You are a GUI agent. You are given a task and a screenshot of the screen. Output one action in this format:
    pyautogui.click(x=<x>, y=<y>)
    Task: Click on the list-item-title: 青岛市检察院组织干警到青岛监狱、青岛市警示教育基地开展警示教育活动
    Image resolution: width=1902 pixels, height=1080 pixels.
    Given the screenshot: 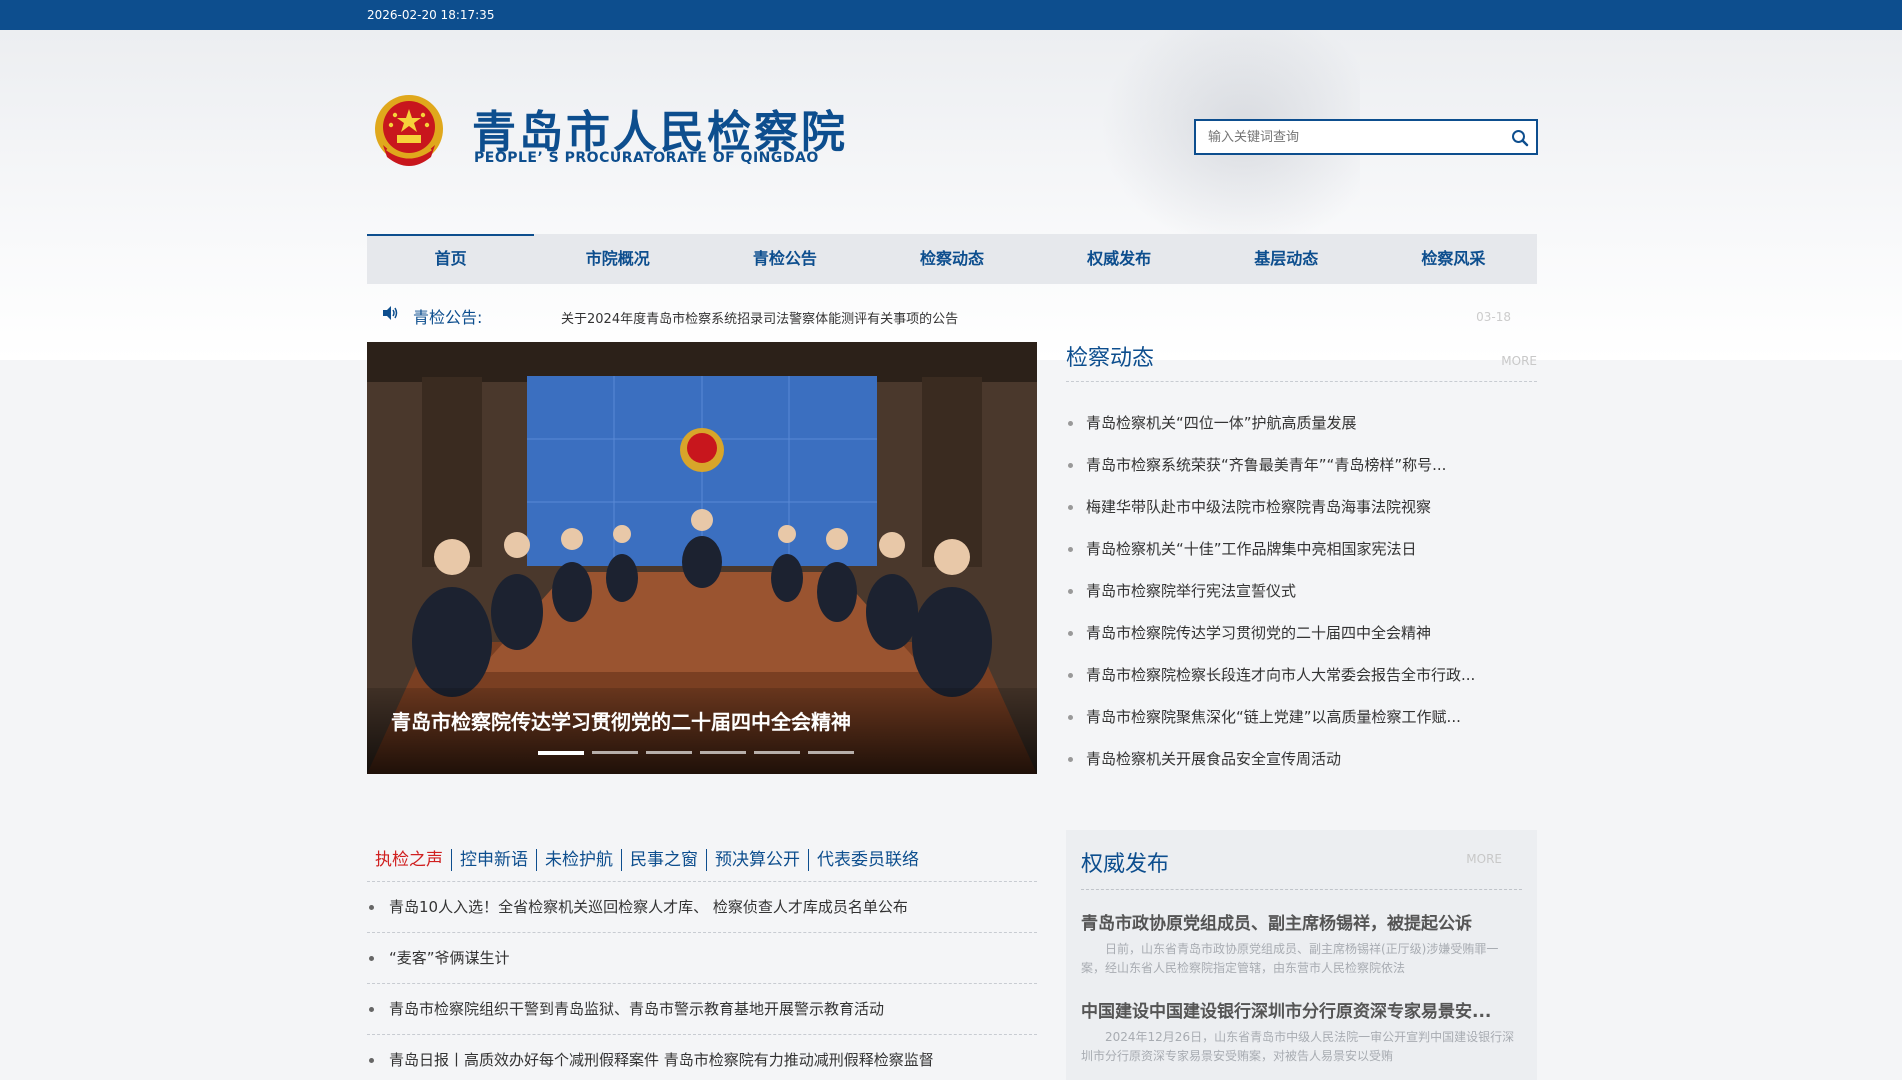 What is the action you would take?
    pyautogui.click(x=637, y=1009)
    